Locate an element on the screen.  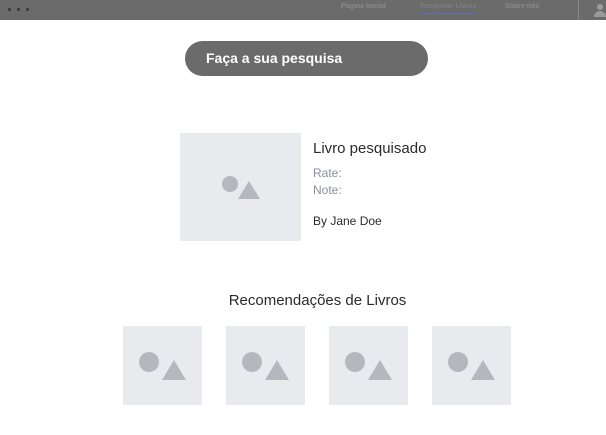
user-icon-body is located at coordinates (600, 14).